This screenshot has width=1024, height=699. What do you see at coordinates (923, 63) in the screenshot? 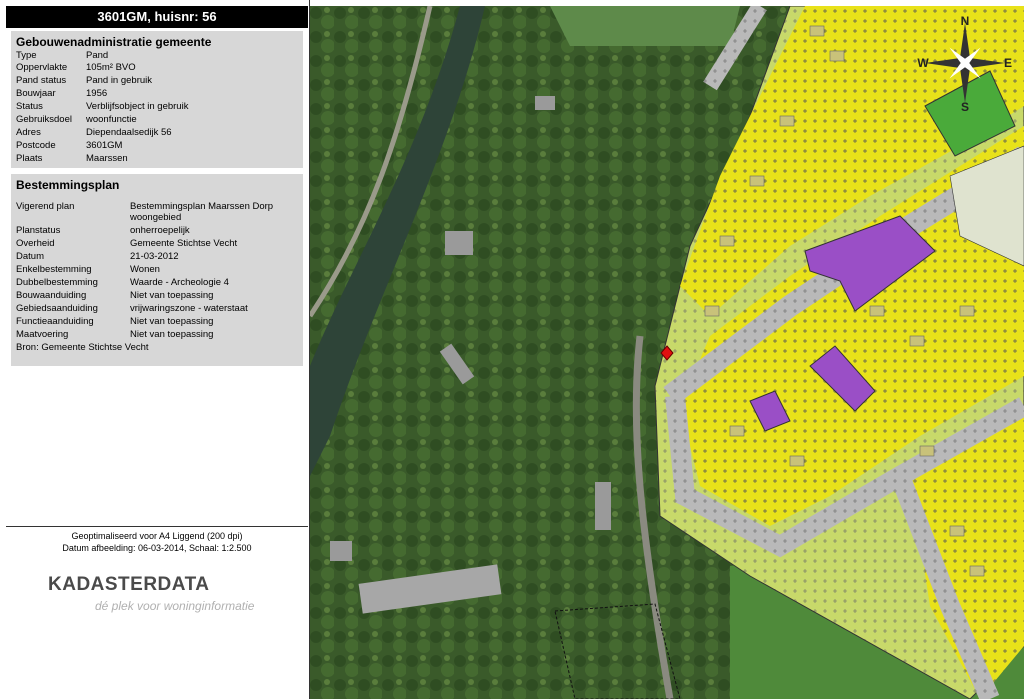
I see `compass-west: W` at bounding box center [923, 63].